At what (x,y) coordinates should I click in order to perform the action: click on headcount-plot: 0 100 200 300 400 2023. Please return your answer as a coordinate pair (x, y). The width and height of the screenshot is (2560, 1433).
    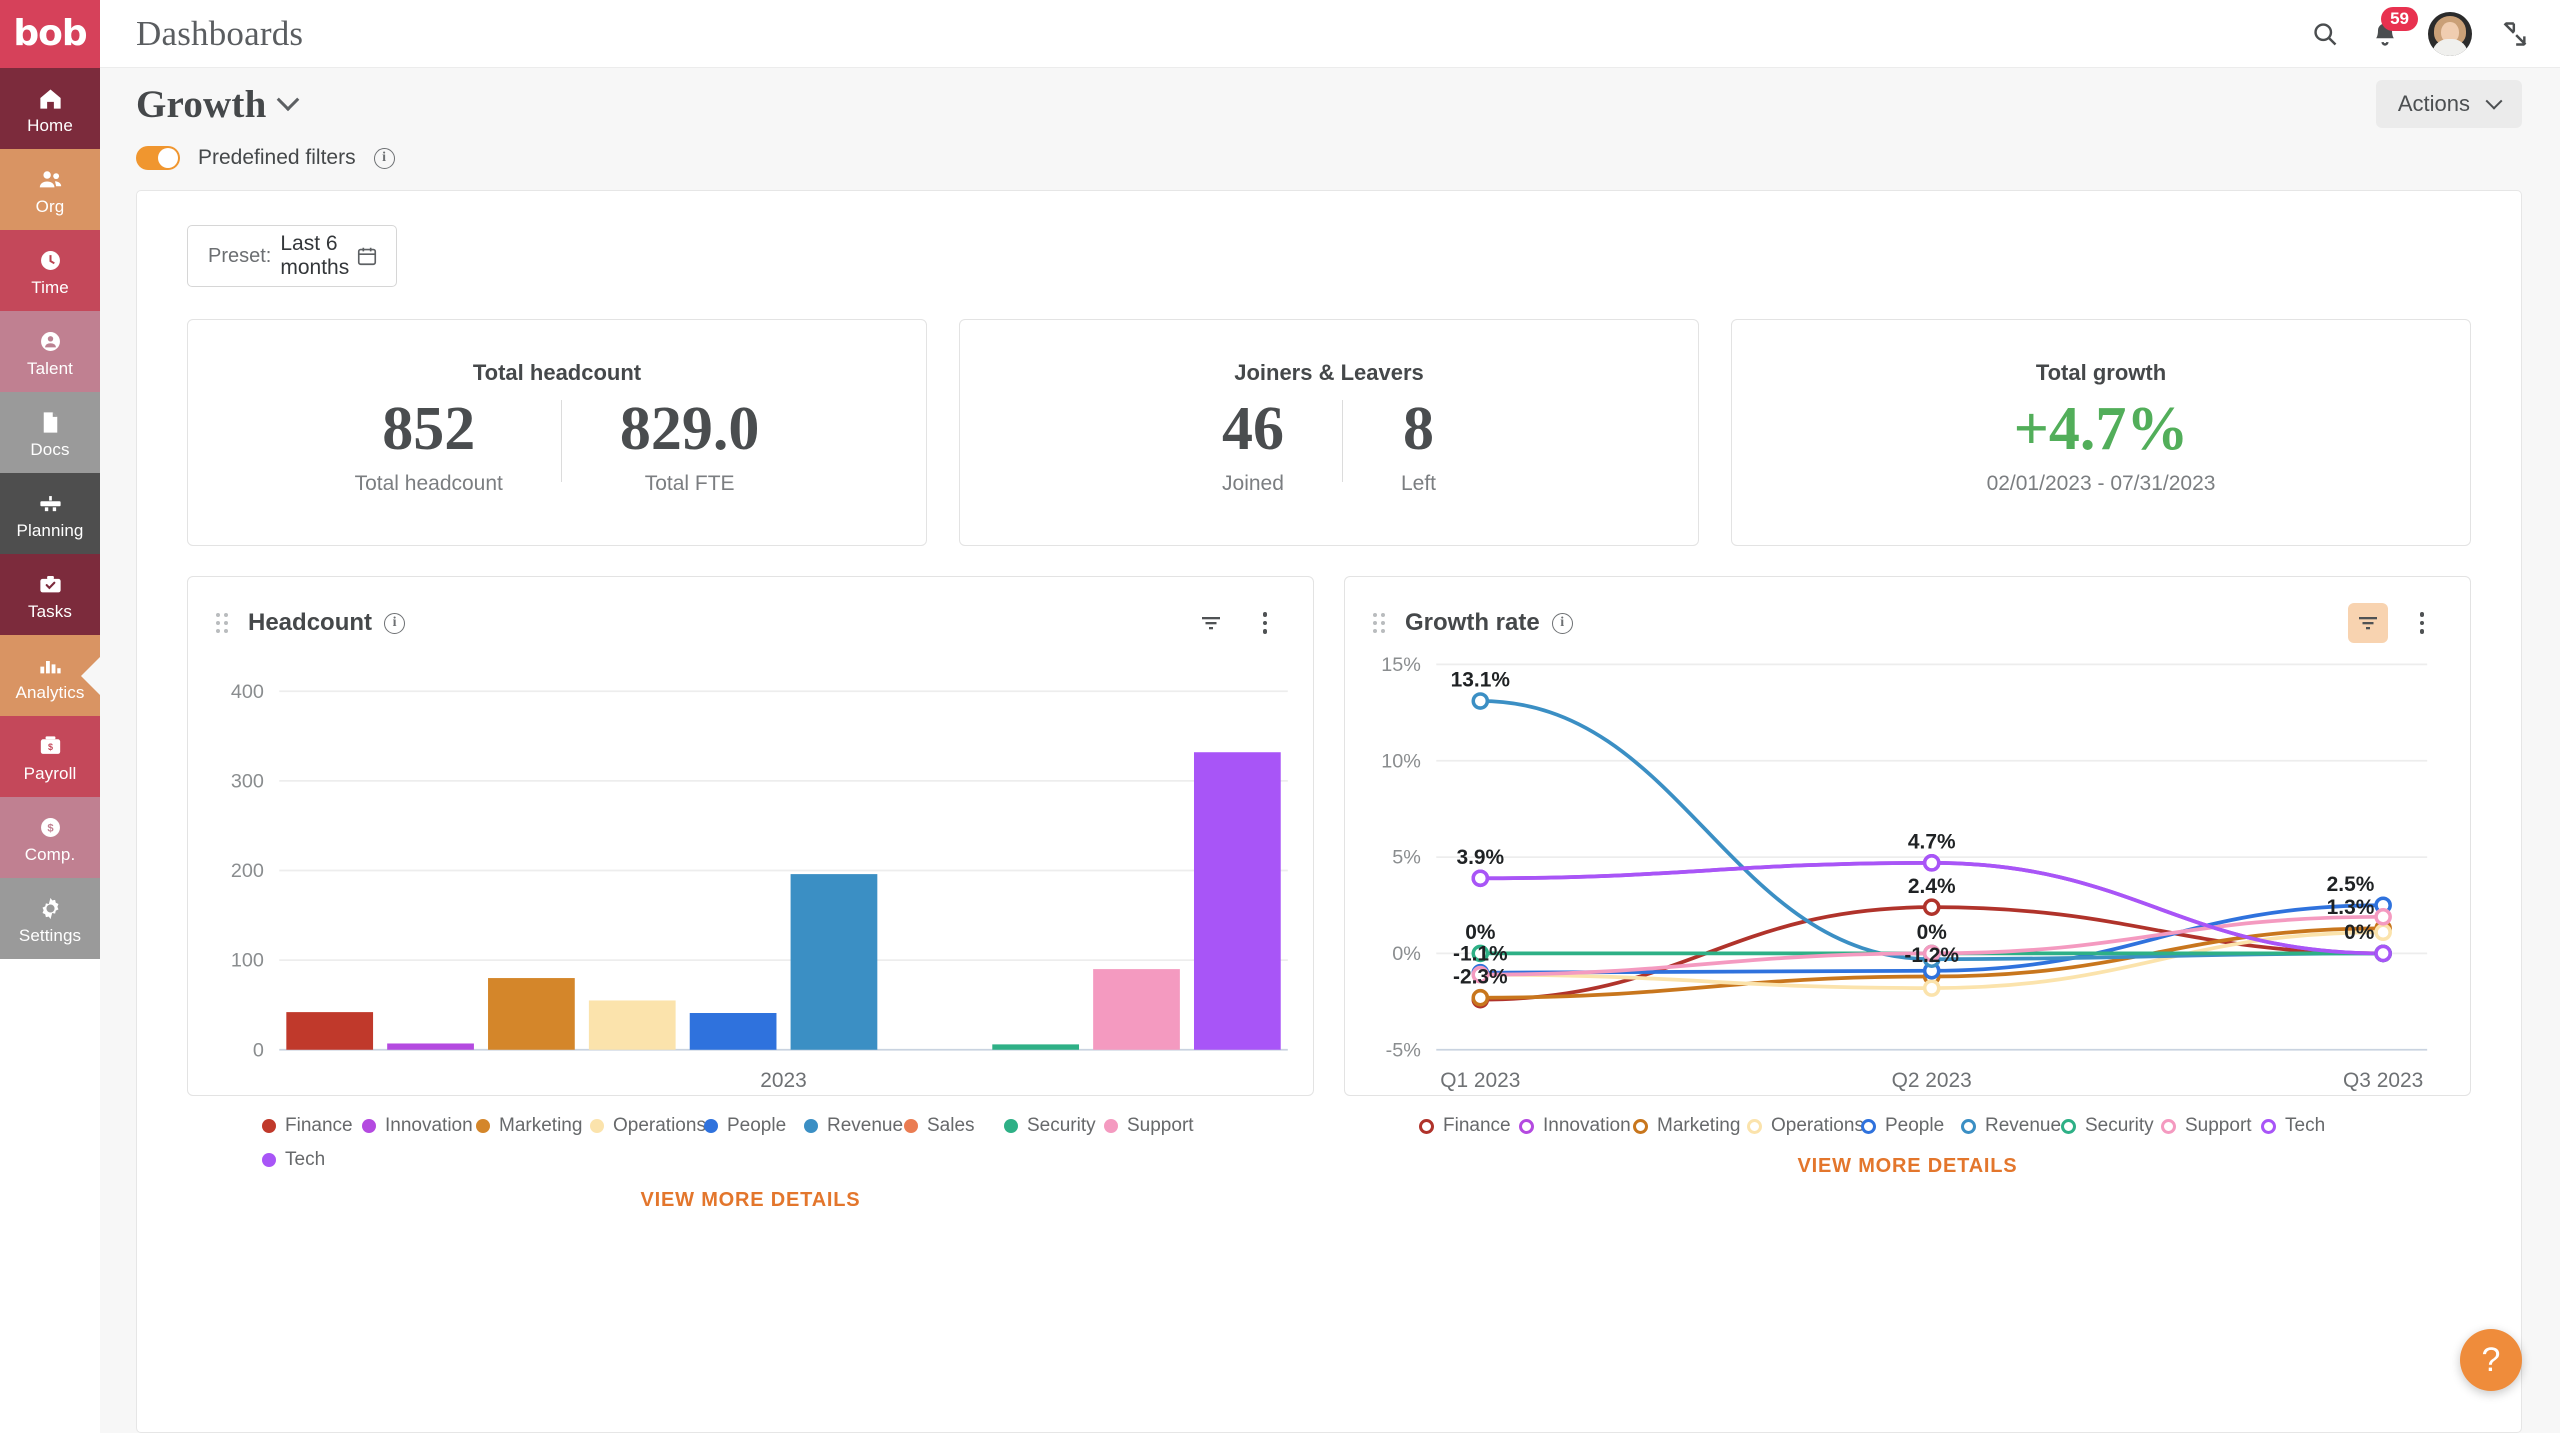
    Looking at the image, I should click on (750, 880).